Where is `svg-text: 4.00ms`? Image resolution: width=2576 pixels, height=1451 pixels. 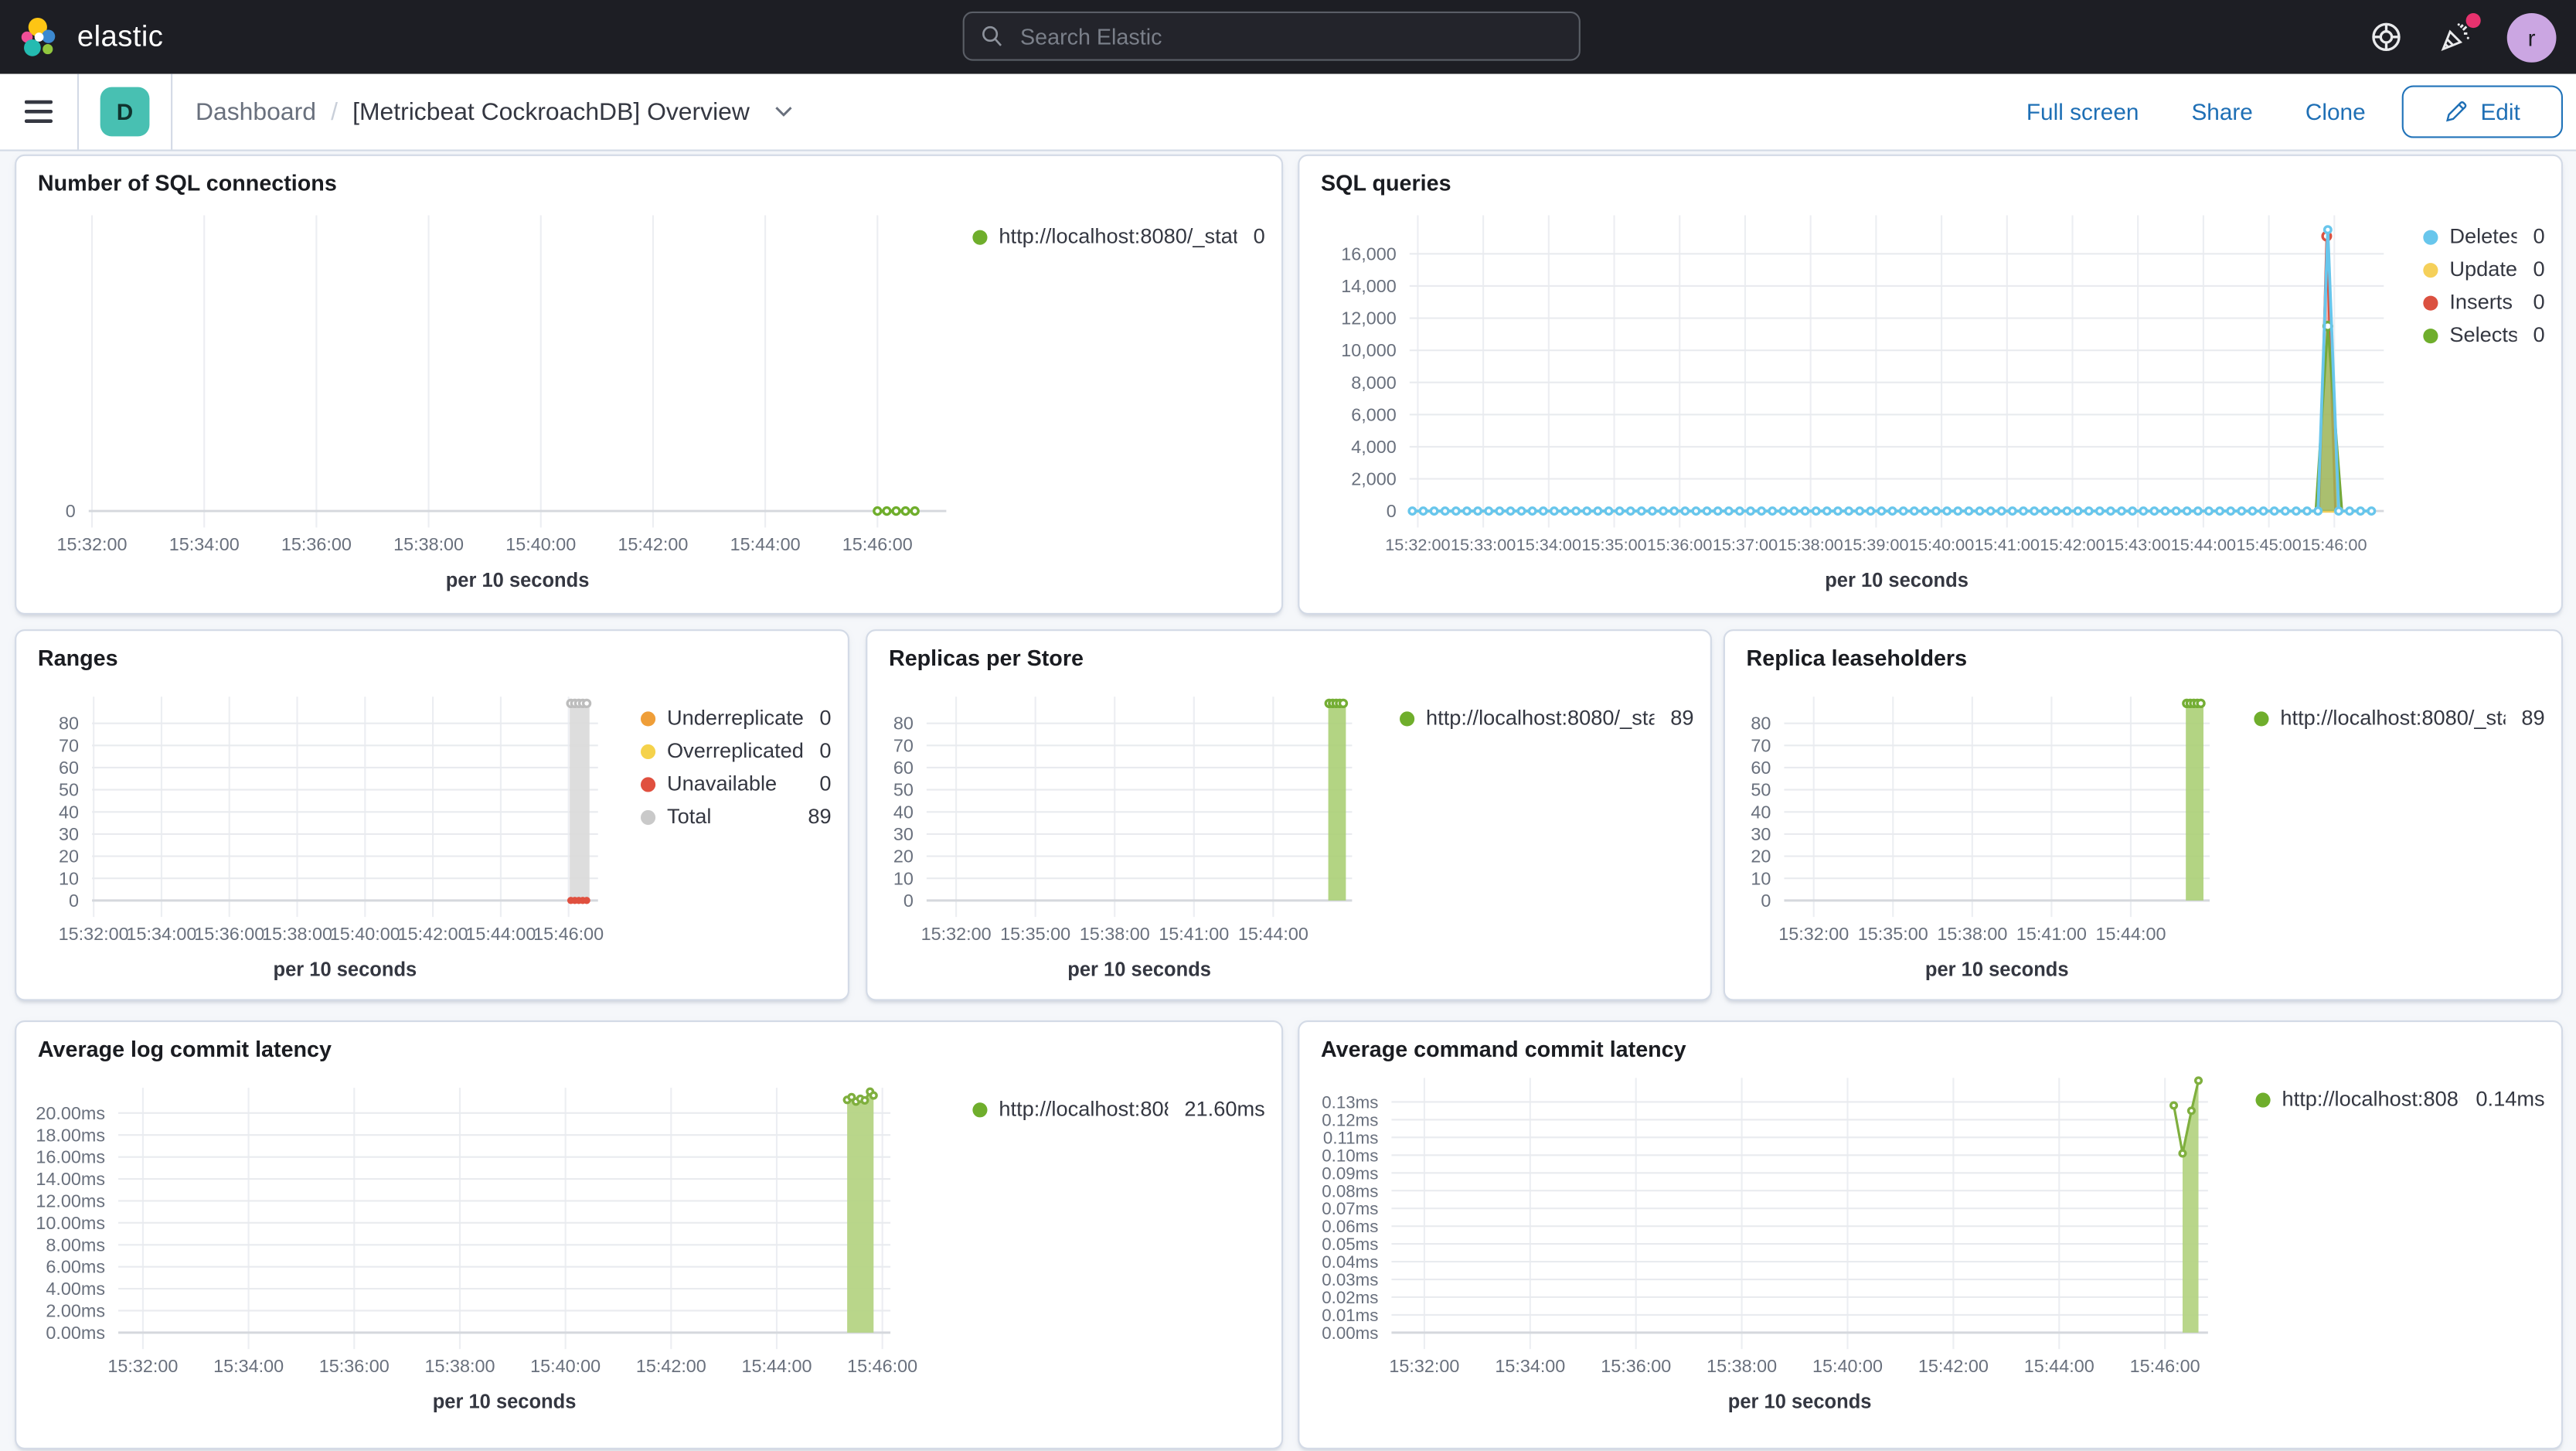
svg-text: 4.00ms is located at coordinates (75, 1289).